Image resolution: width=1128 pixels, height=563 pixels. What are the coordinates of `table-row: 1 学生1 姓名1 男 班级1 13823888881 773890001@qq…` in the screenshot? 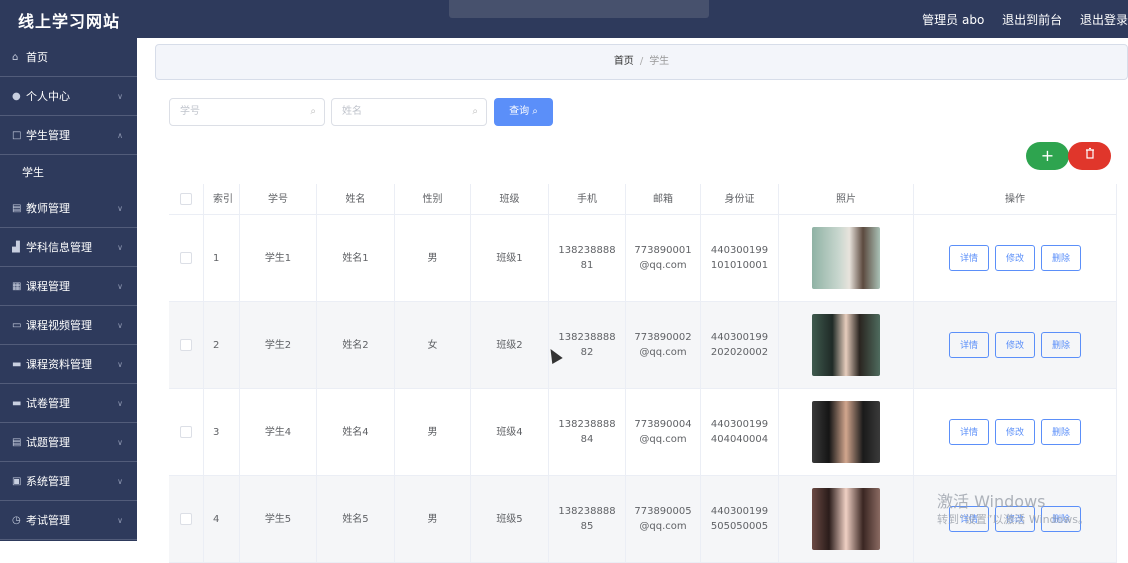 It's located at (643, 258).